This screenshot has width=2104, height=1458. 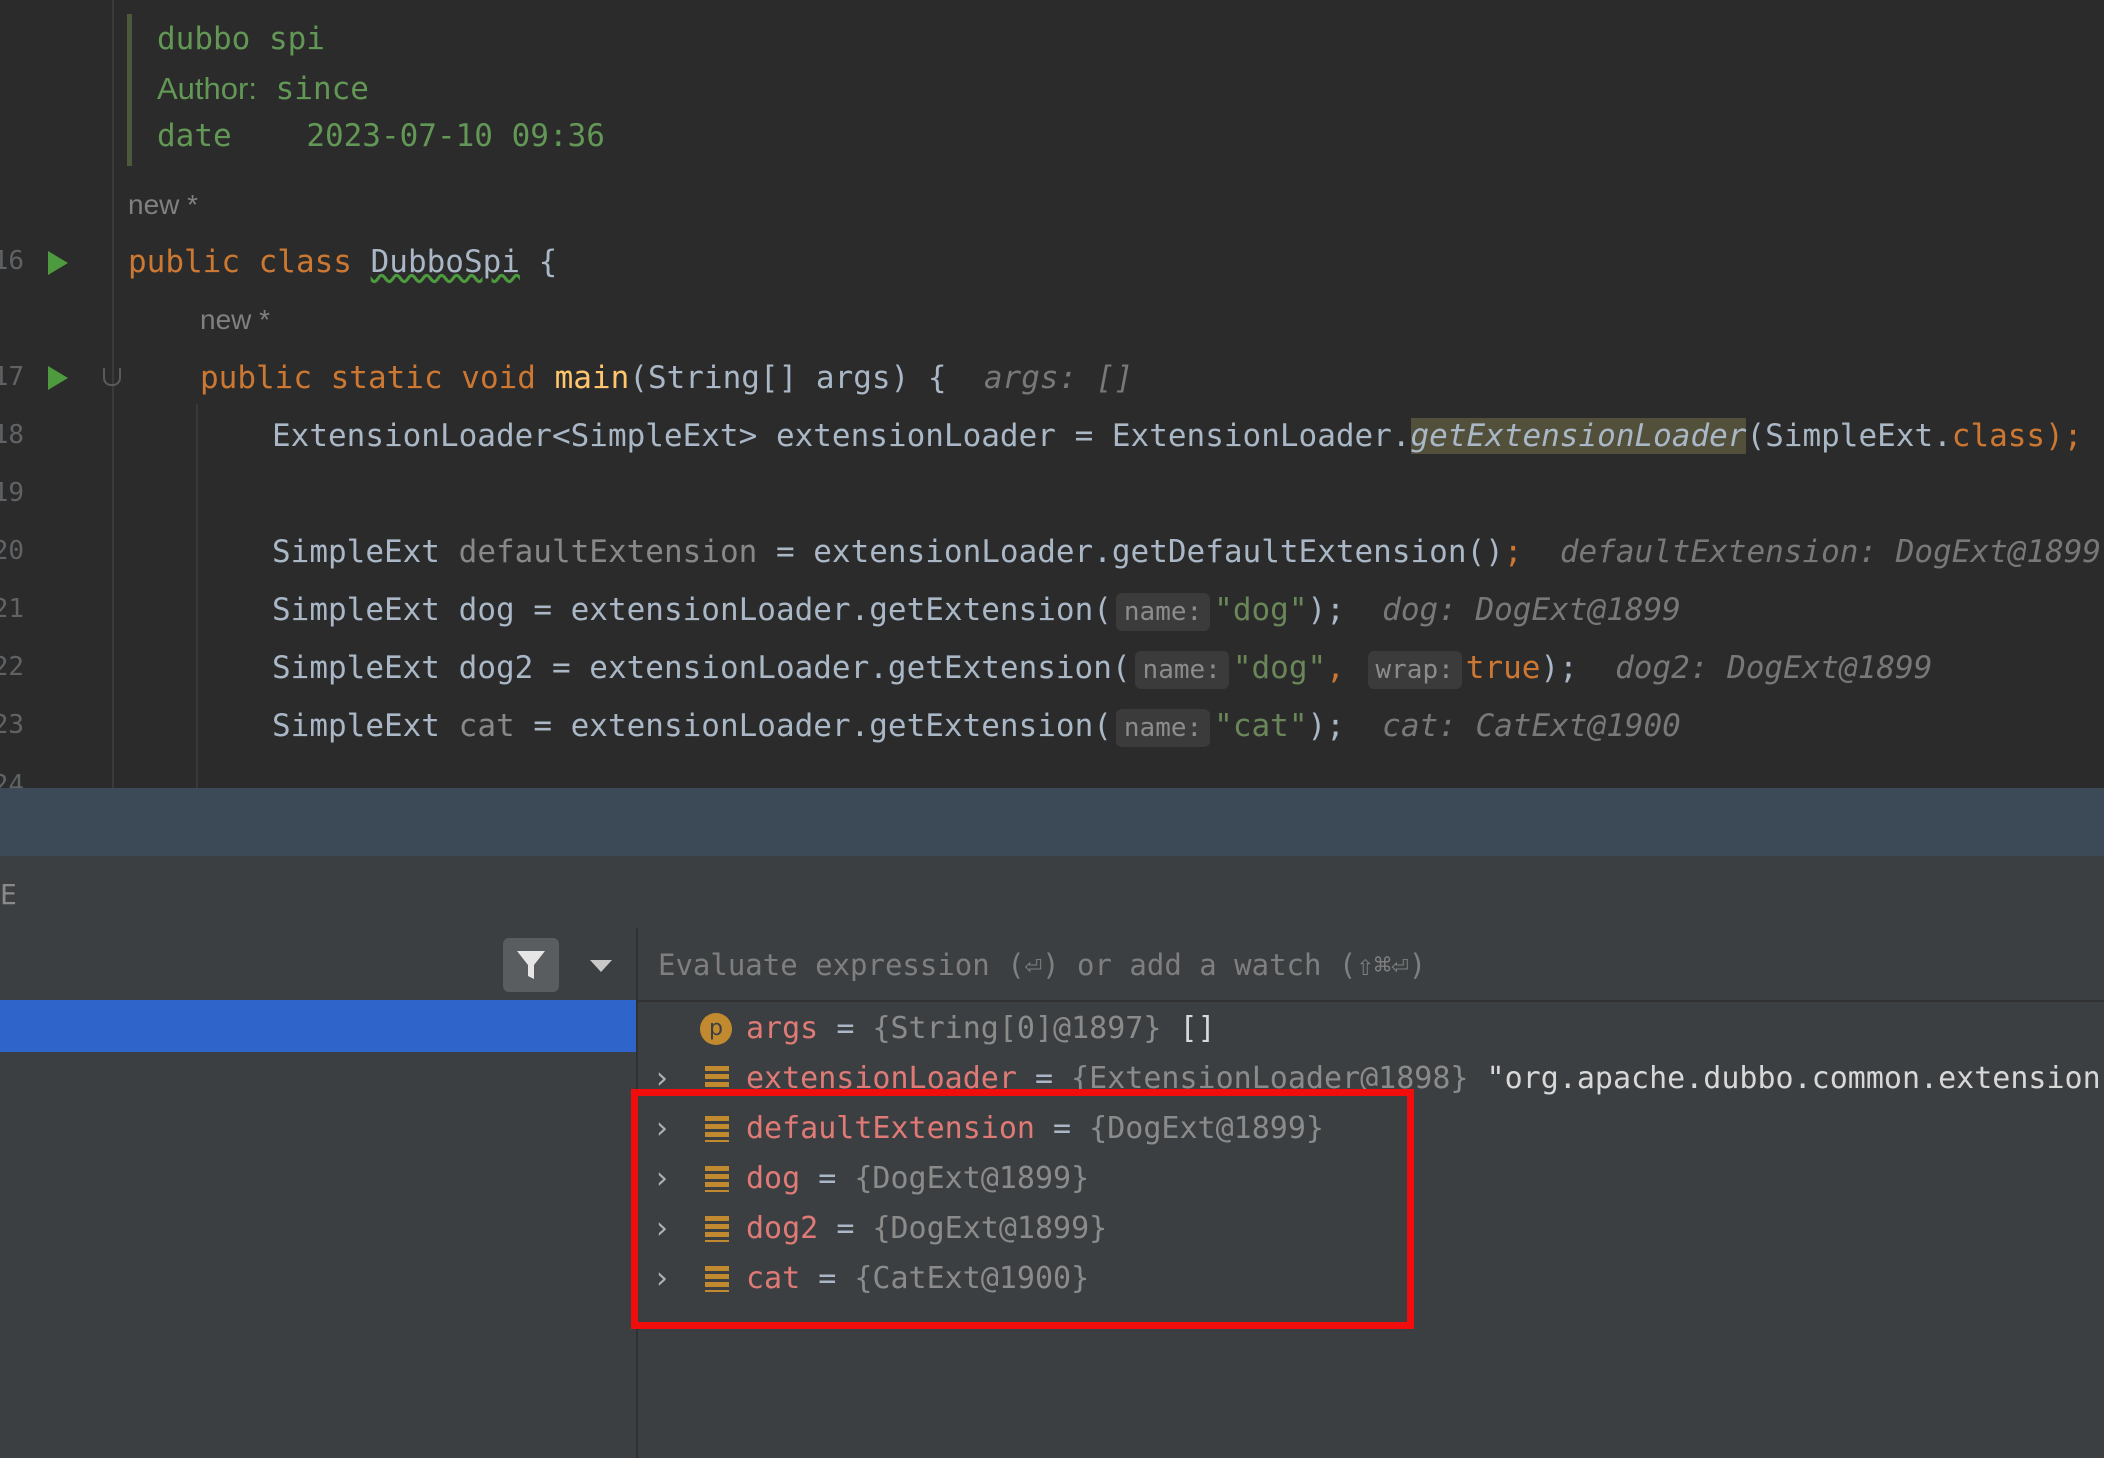 I want to click on inline-debug-value: dog: DogExt@1899, so click(x=1531, y=610).